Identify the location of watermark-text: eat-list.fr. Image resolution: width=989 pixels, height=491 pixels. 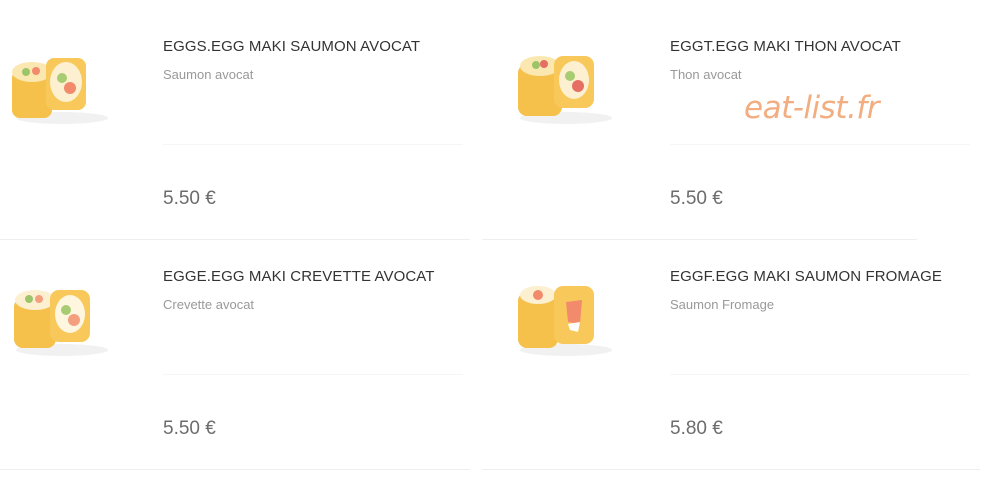
(811, 108).